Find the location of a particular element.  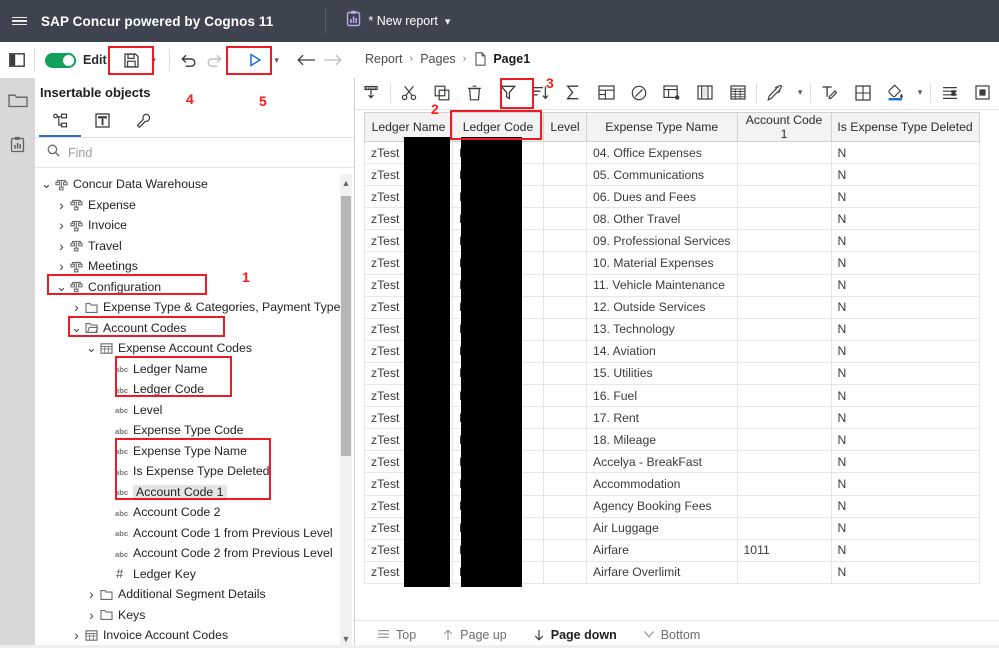

table-row: zTestM16. FuelN is located at coordinates (672, 396).